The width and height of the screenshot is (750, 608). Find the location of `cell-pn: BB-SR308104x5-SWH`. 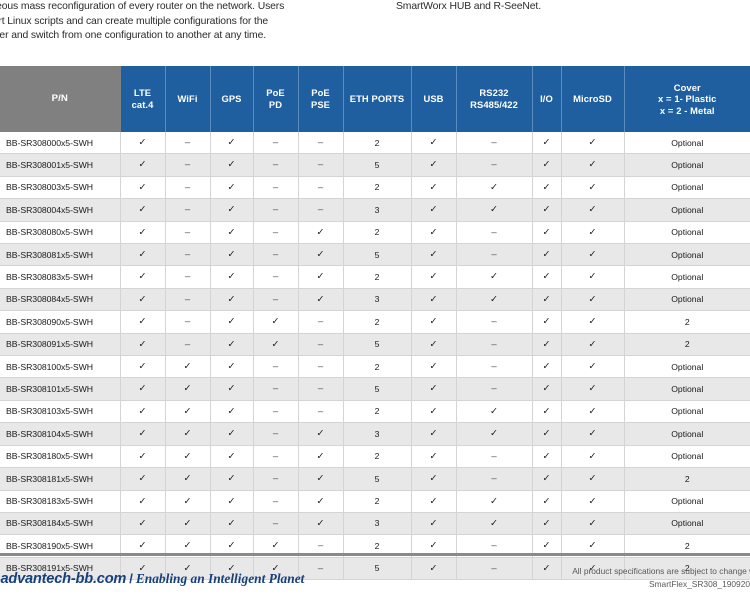

cell-pn: BB-SR308104x5-SWH is located at coordinates (60, 434).